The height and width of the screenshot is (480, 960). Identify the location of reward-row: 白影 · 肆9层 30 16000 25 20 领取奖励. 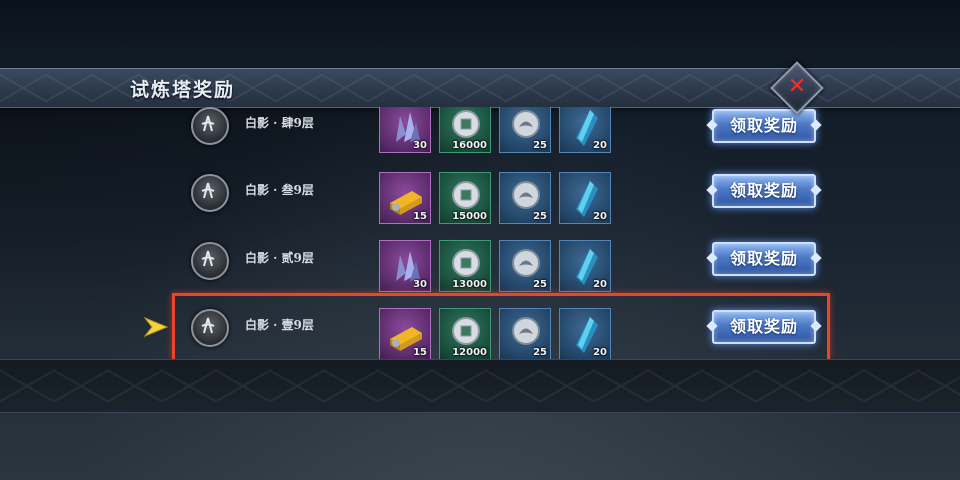
(480, 133).